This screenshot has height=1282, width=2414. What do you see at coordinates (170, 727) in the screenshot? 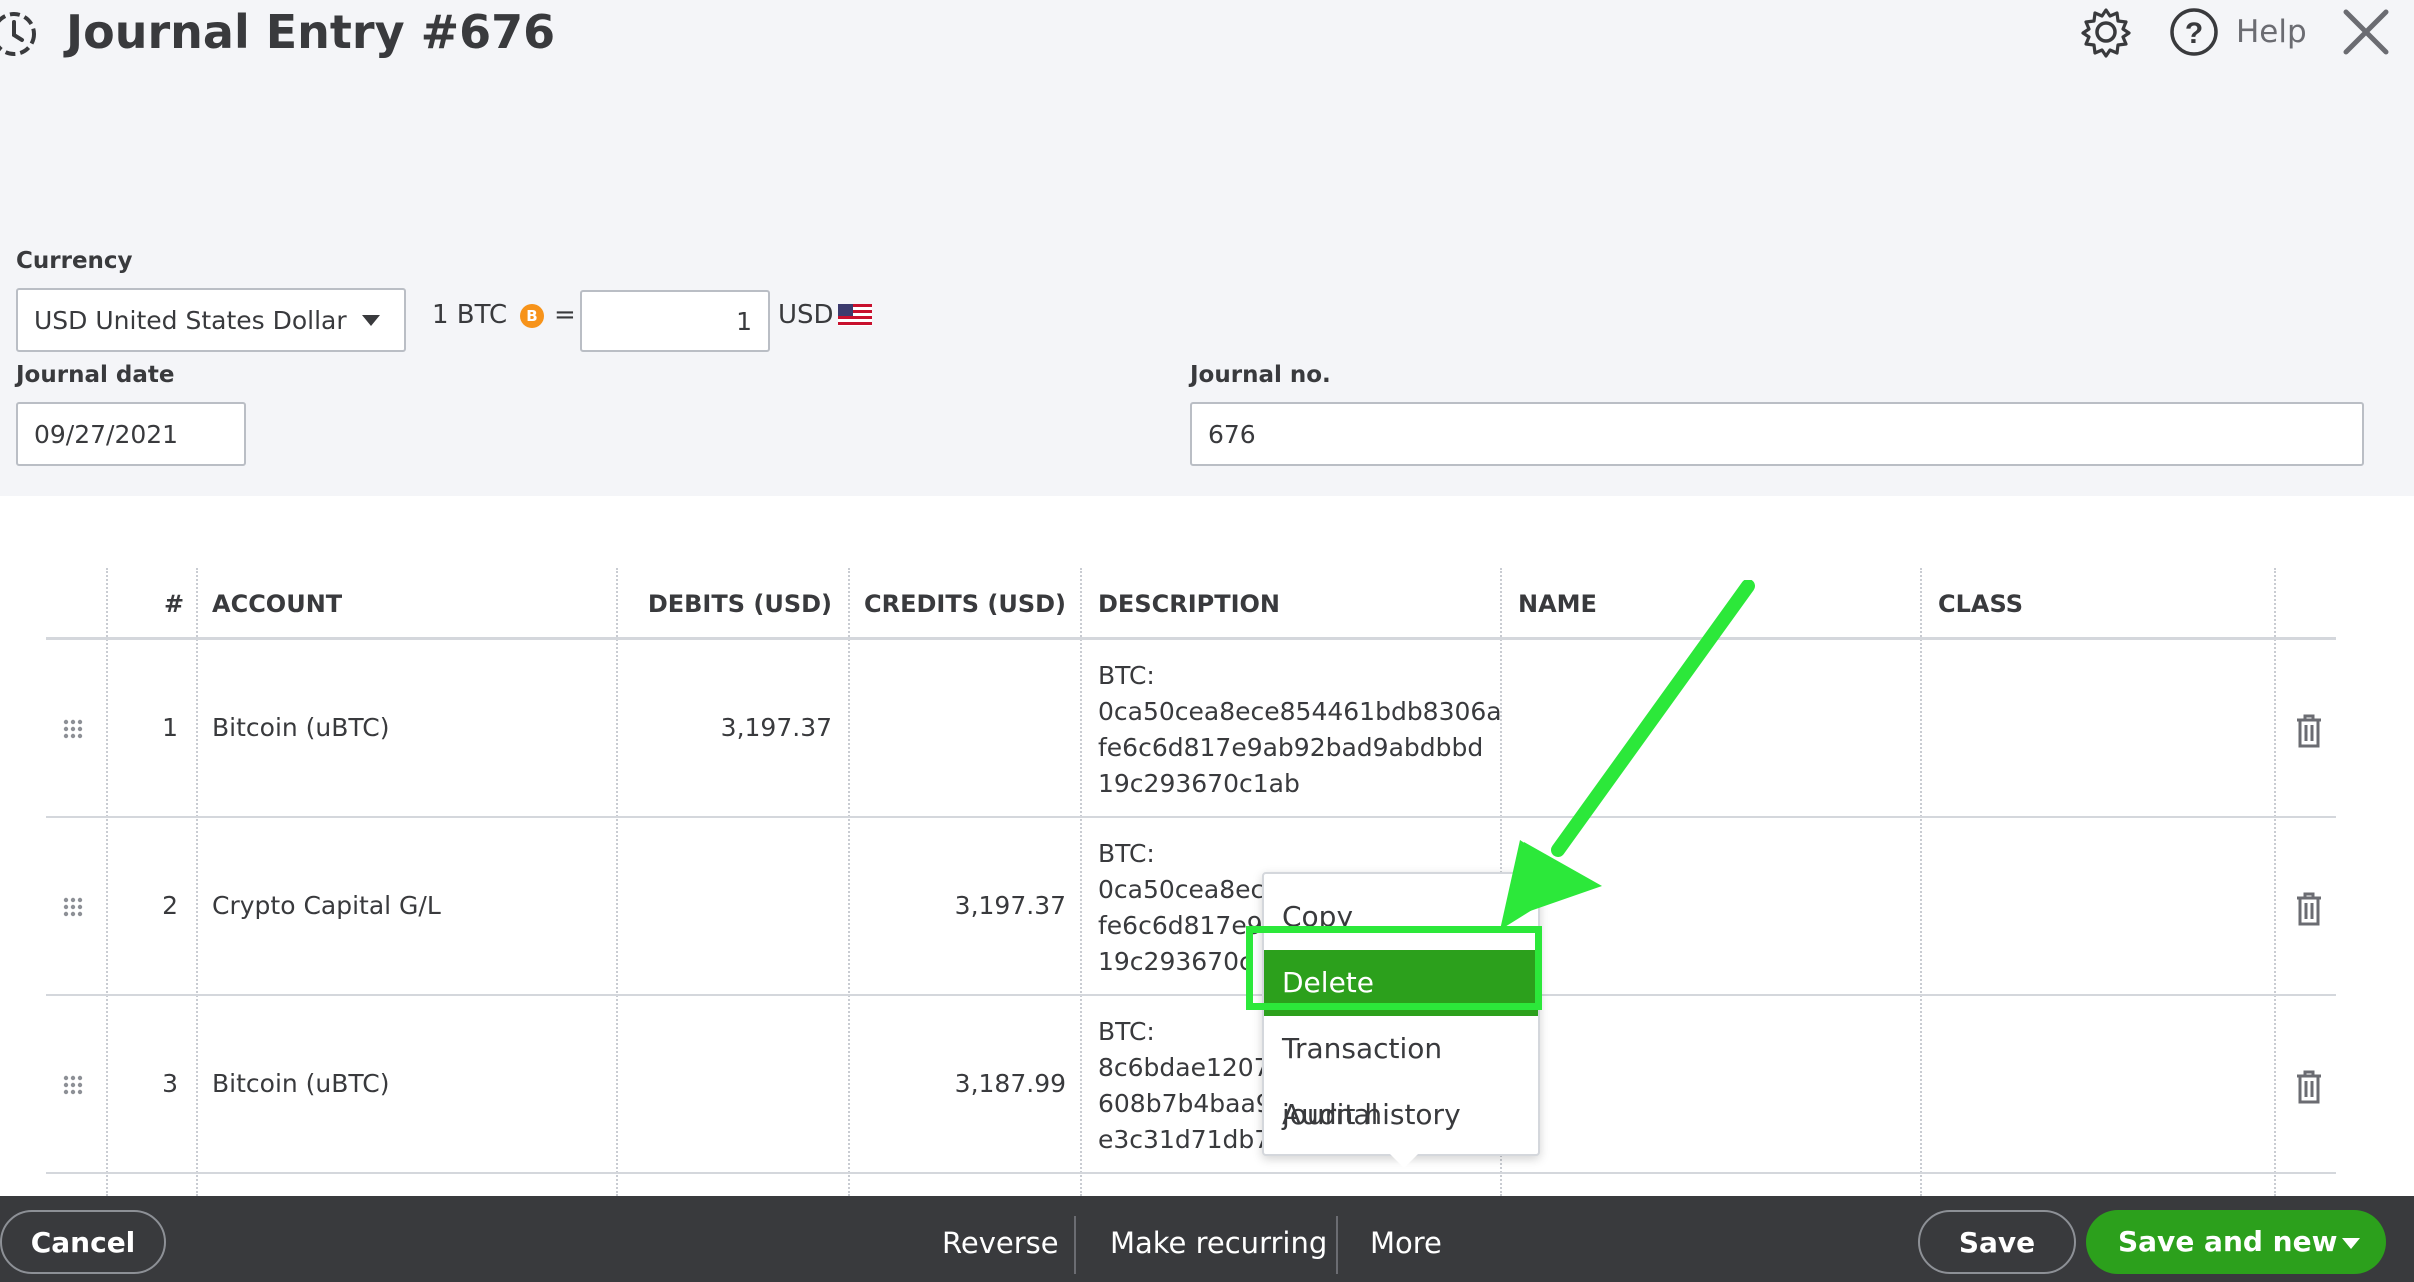
I see `row-num: 1` at bounding box center [170, 727].